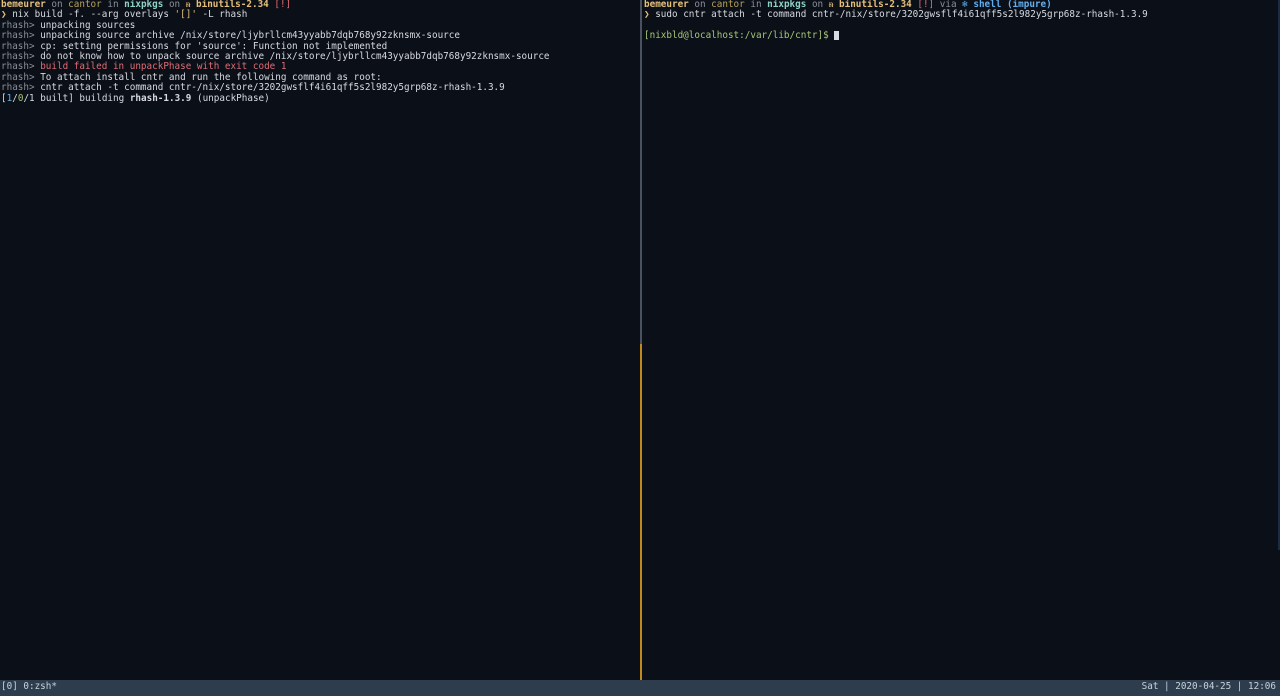 The height and width of the screenshot is (696, 1280). What do you see at coordinates (640, 688) in the screenshot?
I see `tmux-status-bar: [0] 0:zsh* Sat | 2020-04-25 | 12:06` at bounding box center [640, 688].